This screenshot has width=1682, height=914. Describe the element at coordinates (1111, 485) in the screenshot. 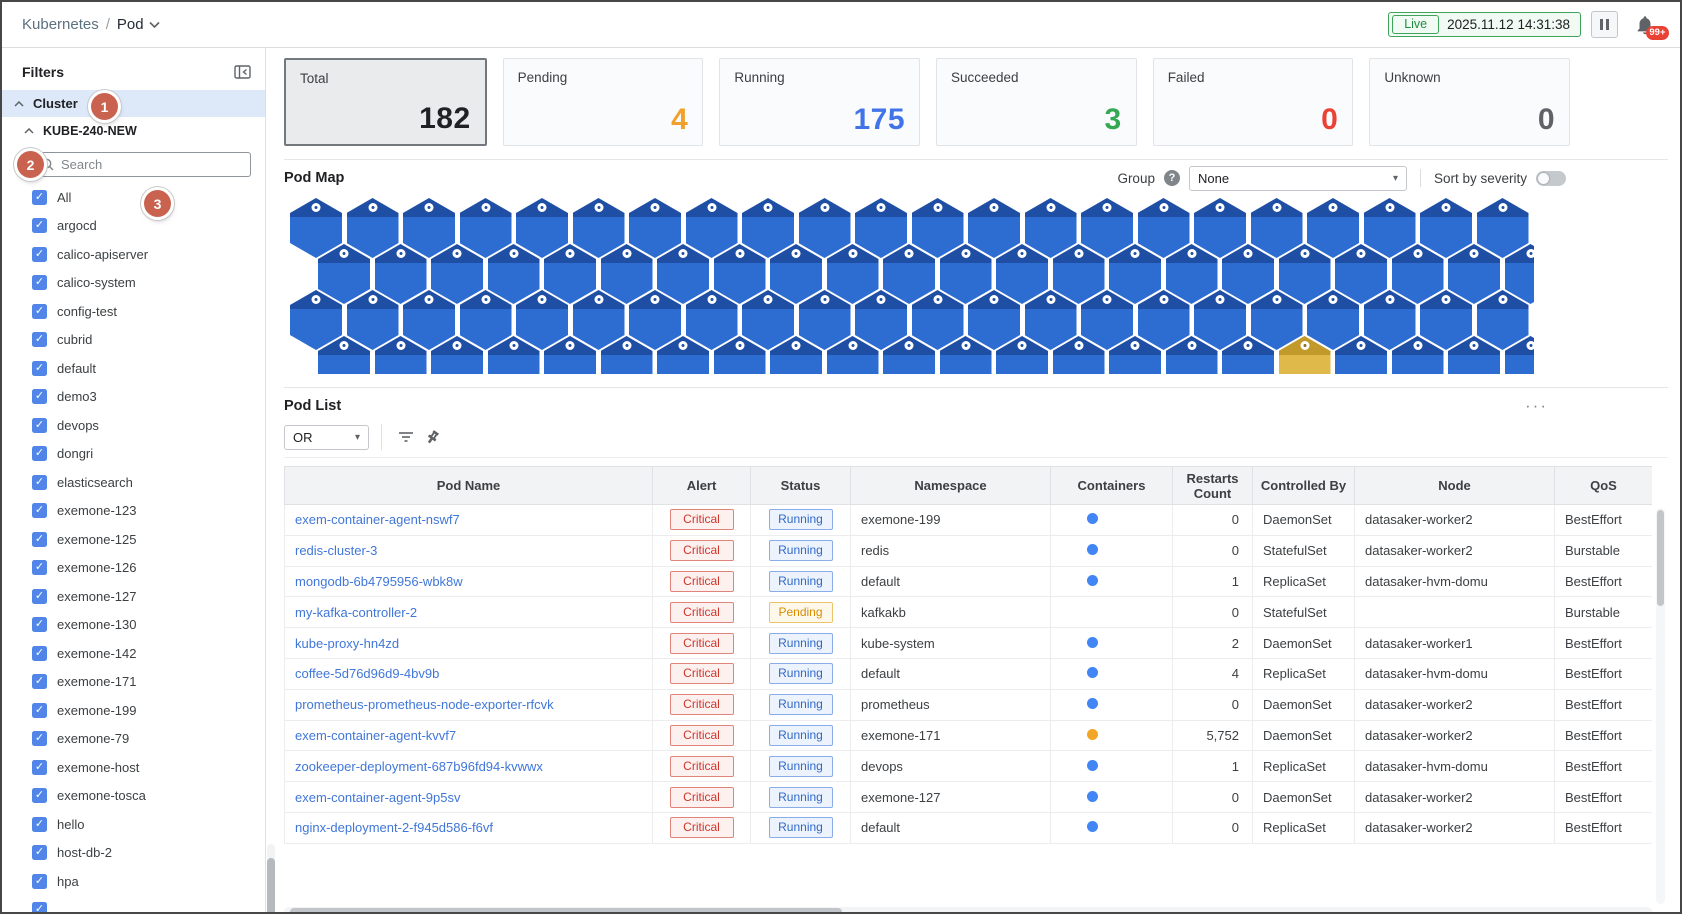

I see `column-header-containers: Containers` at that location.